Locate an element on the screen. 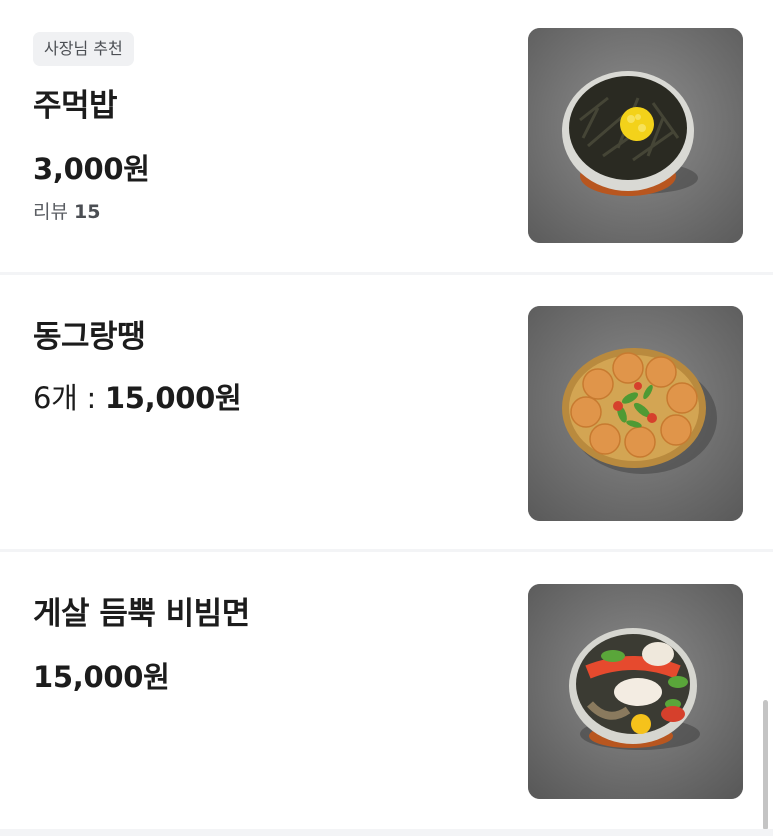 Image resolution: width=773 pixels, height=836 pixels. pancake-basket-photo is located at coordinates (635, 413).